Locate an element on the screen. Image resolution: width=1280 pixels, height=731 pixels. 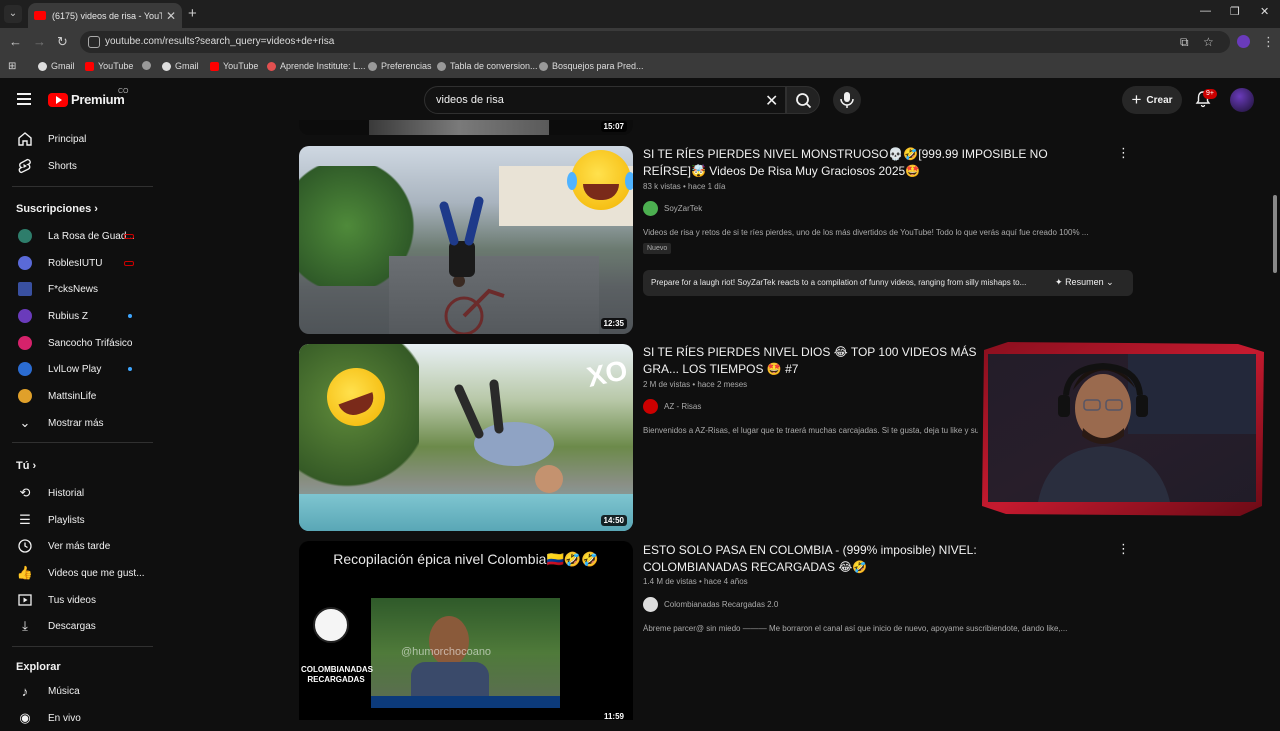
bookmark-gmail-2: Gmail is located at coordinates (180, 66).